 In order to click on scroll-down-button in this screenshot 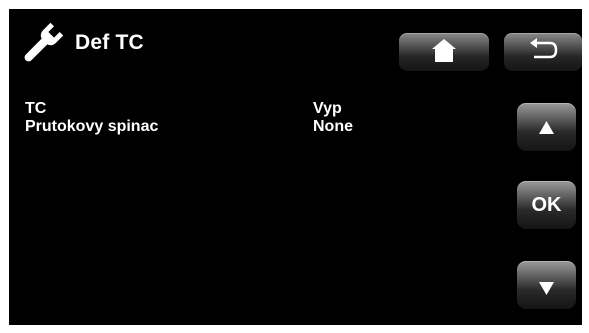, I will do `click(546, 285)`.